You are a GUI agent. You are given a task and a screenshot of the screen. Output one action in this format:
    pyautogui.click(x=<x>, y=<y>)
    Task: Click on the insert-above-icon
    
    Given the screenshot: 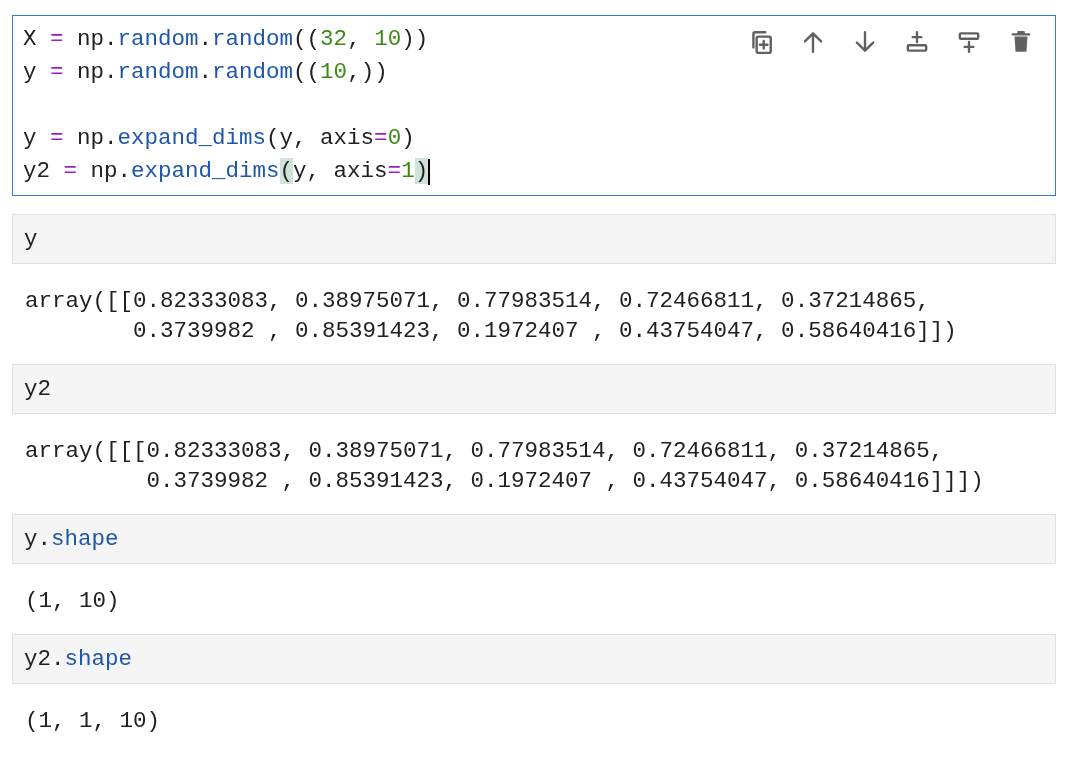 What is the action you would take?
    pyautogui.click(x=969, y=42)
    